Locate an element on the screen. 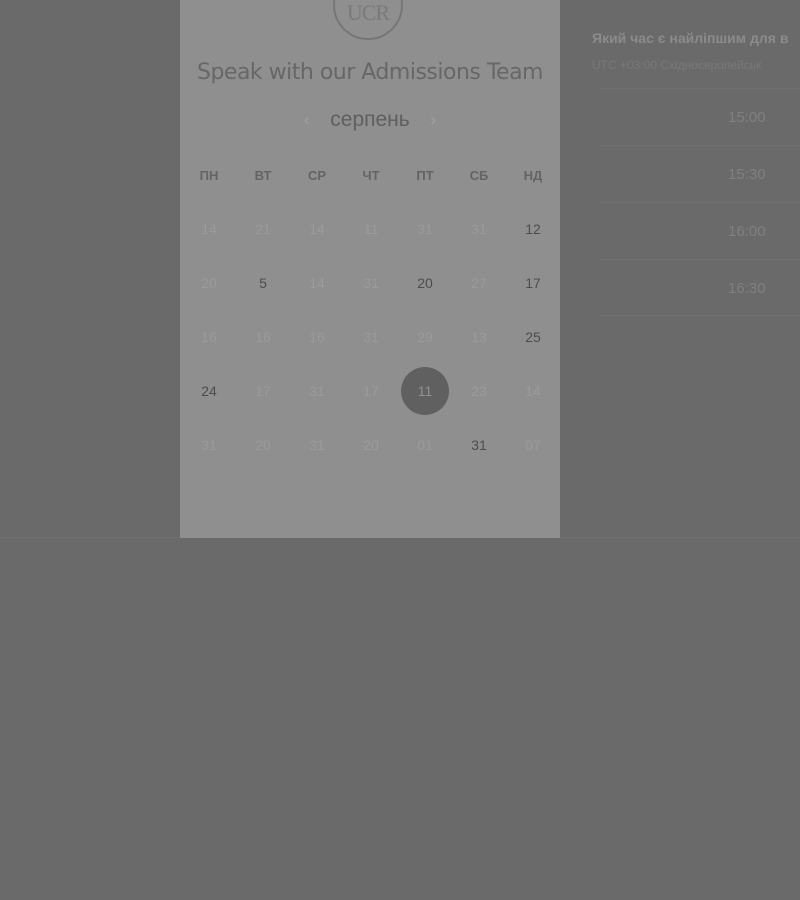  calendar-day-number: 01 is located at coordinates (425, 445).